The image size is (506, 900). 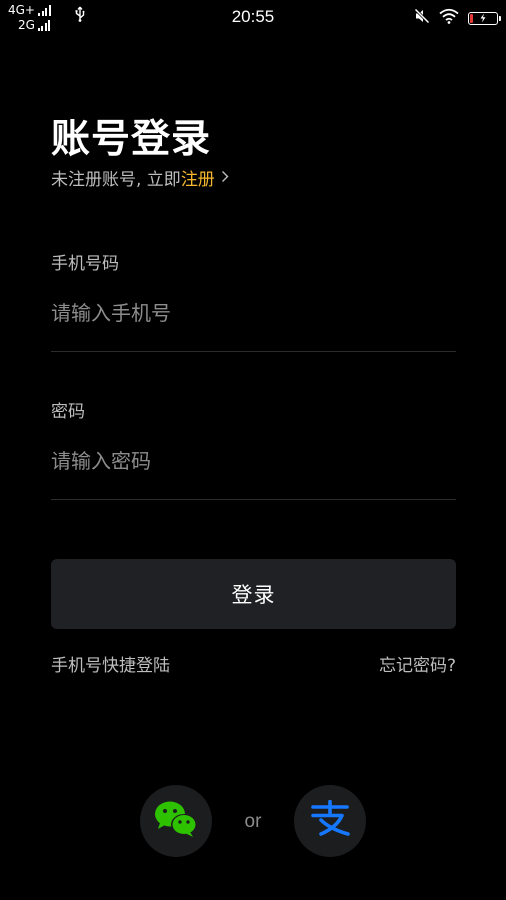 What do you see at coordinates (198, 177) in the screenshot?
I see `register-link: 注册` at bounding box center [198, 177].